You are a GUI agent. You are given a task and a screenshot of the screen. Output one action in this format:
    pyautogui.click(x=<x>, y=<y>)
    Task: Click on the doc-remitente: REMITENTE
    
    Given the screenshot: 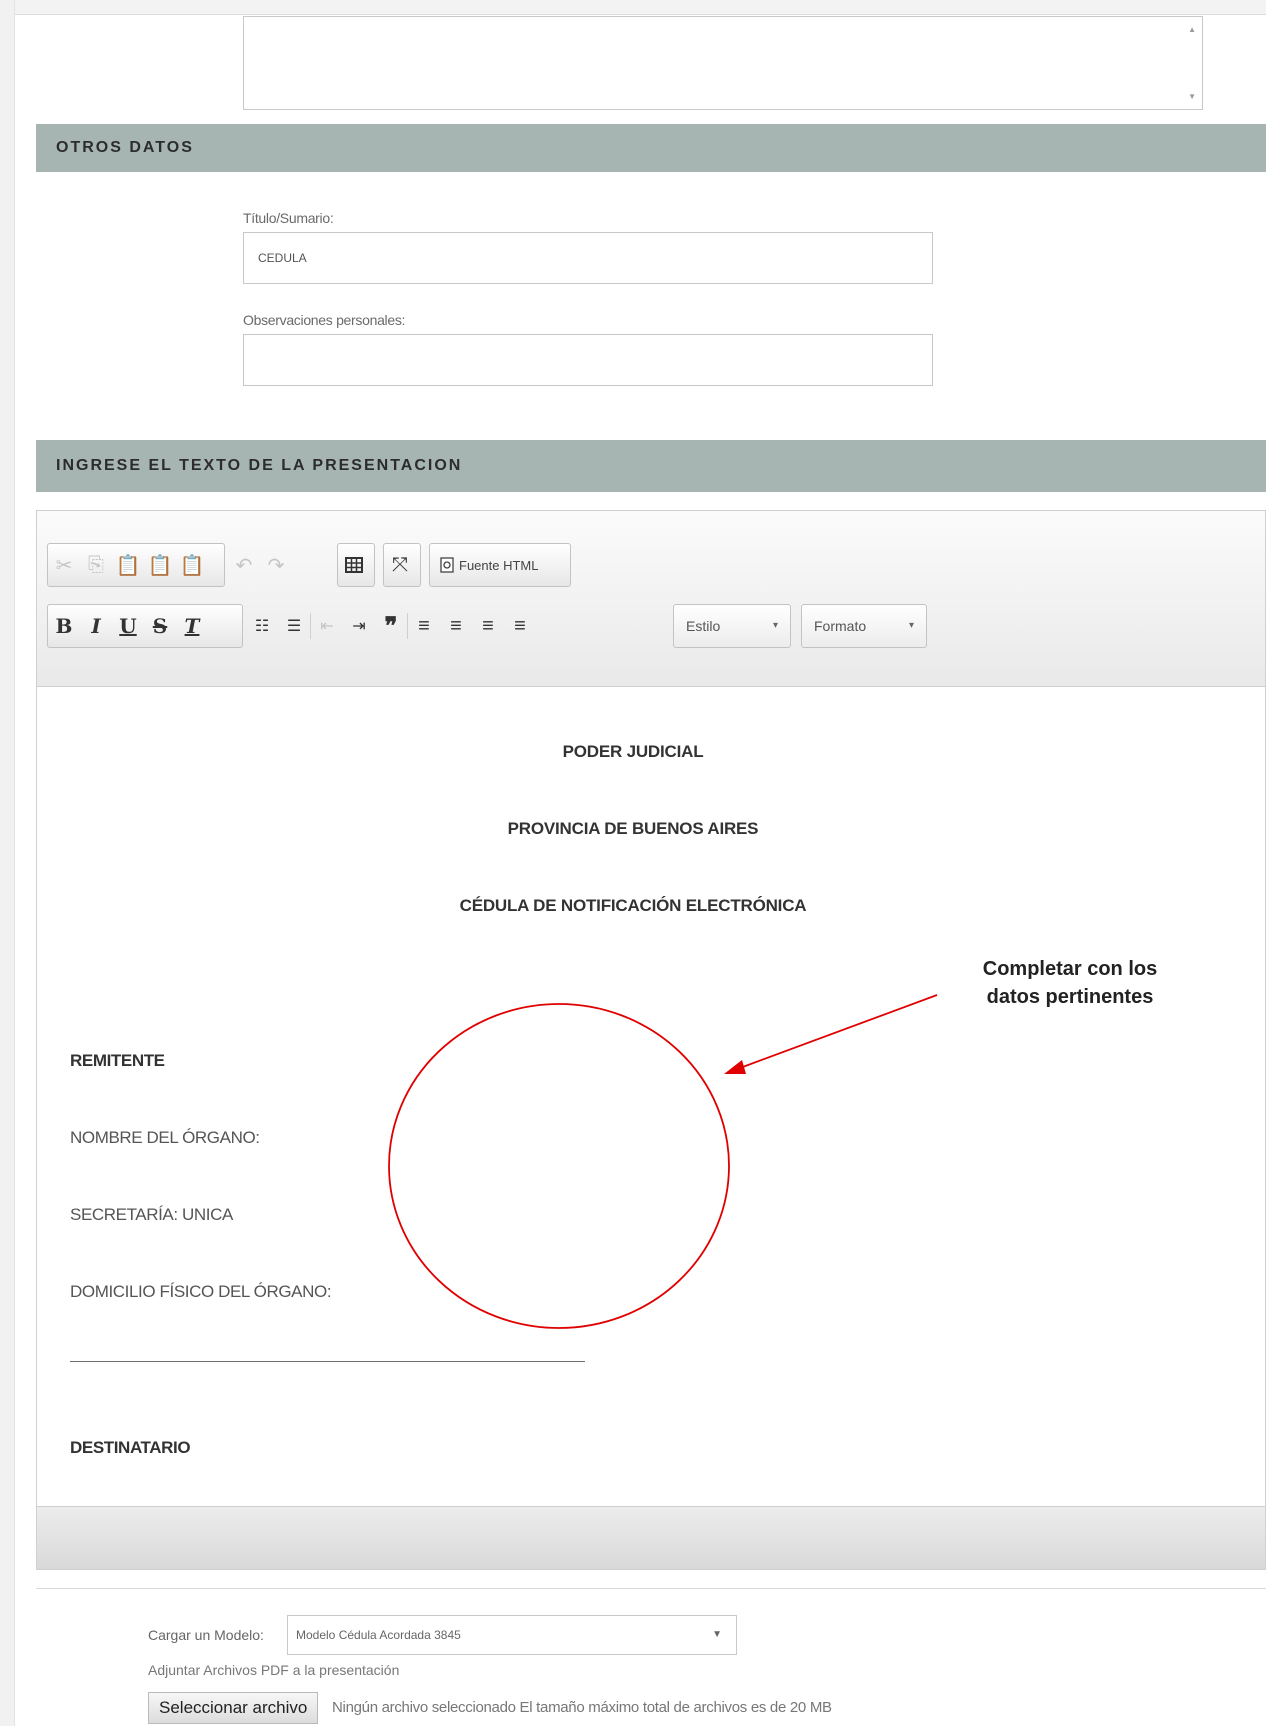 What is the action you would take?
    pyautogui.click(x=117, y=1060)
    